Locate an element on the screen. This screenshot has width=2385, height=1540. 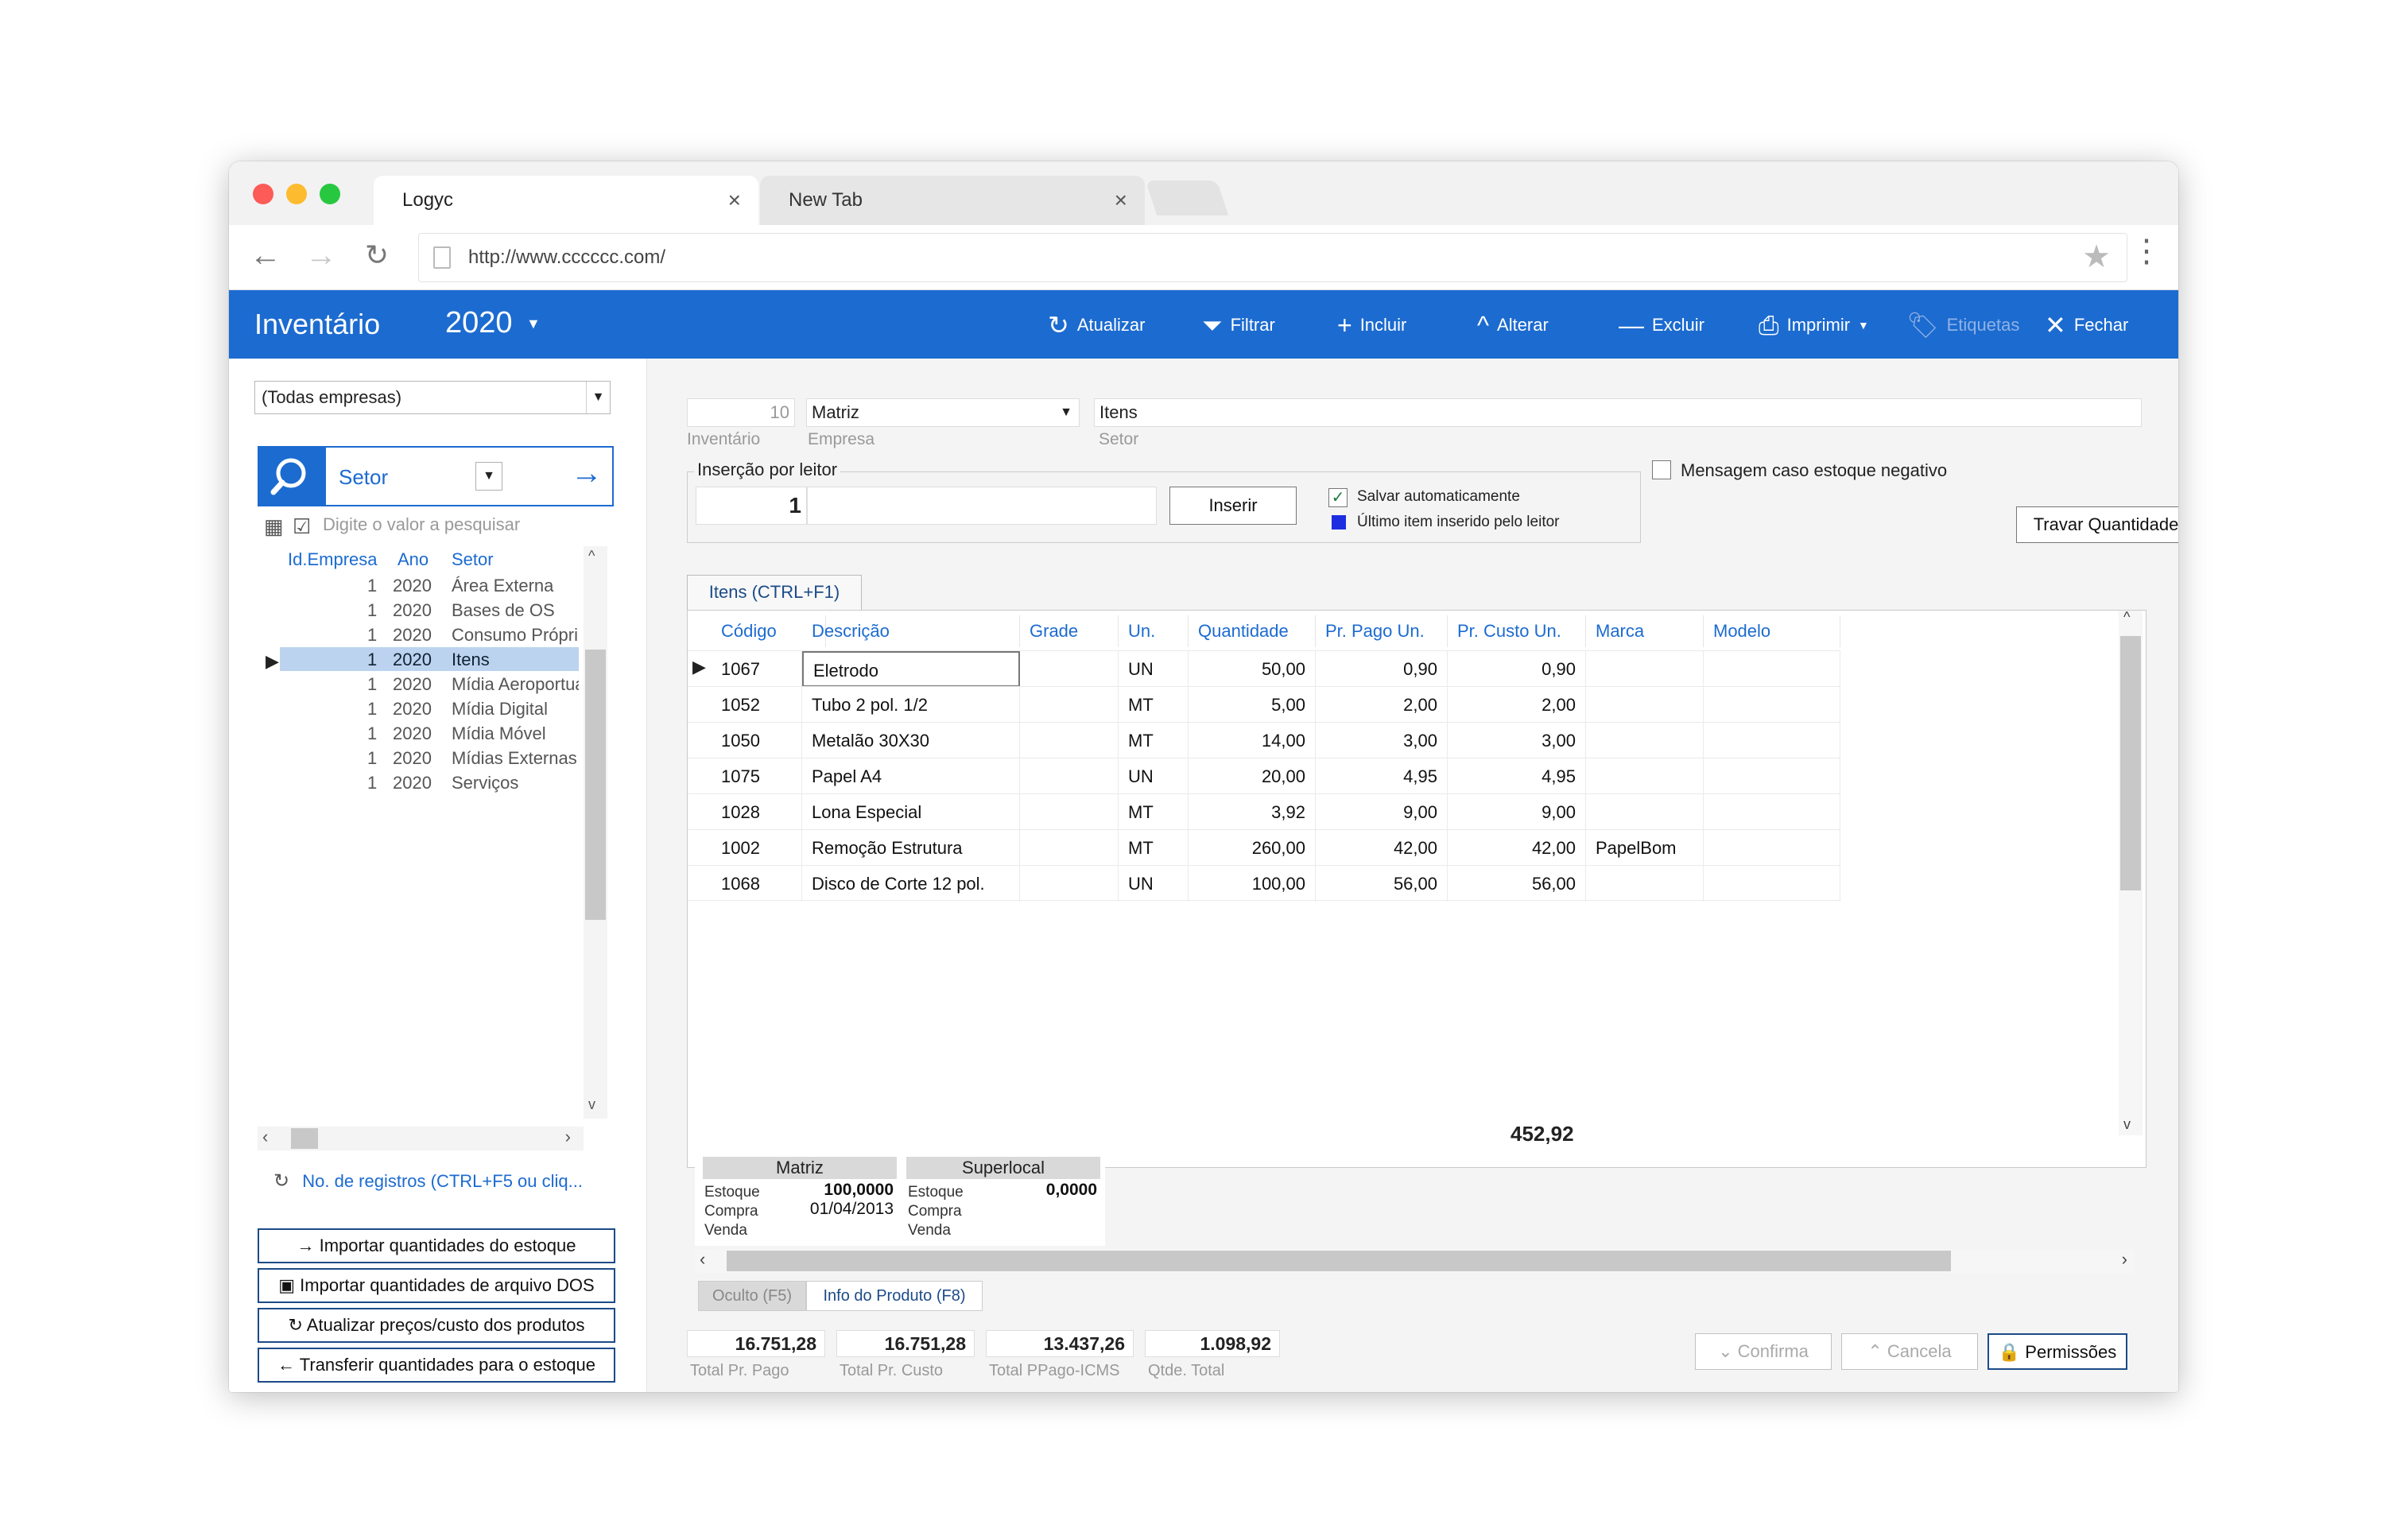
tree-row: 1 2020 Bases de OS is located at coordinates (429, 610).